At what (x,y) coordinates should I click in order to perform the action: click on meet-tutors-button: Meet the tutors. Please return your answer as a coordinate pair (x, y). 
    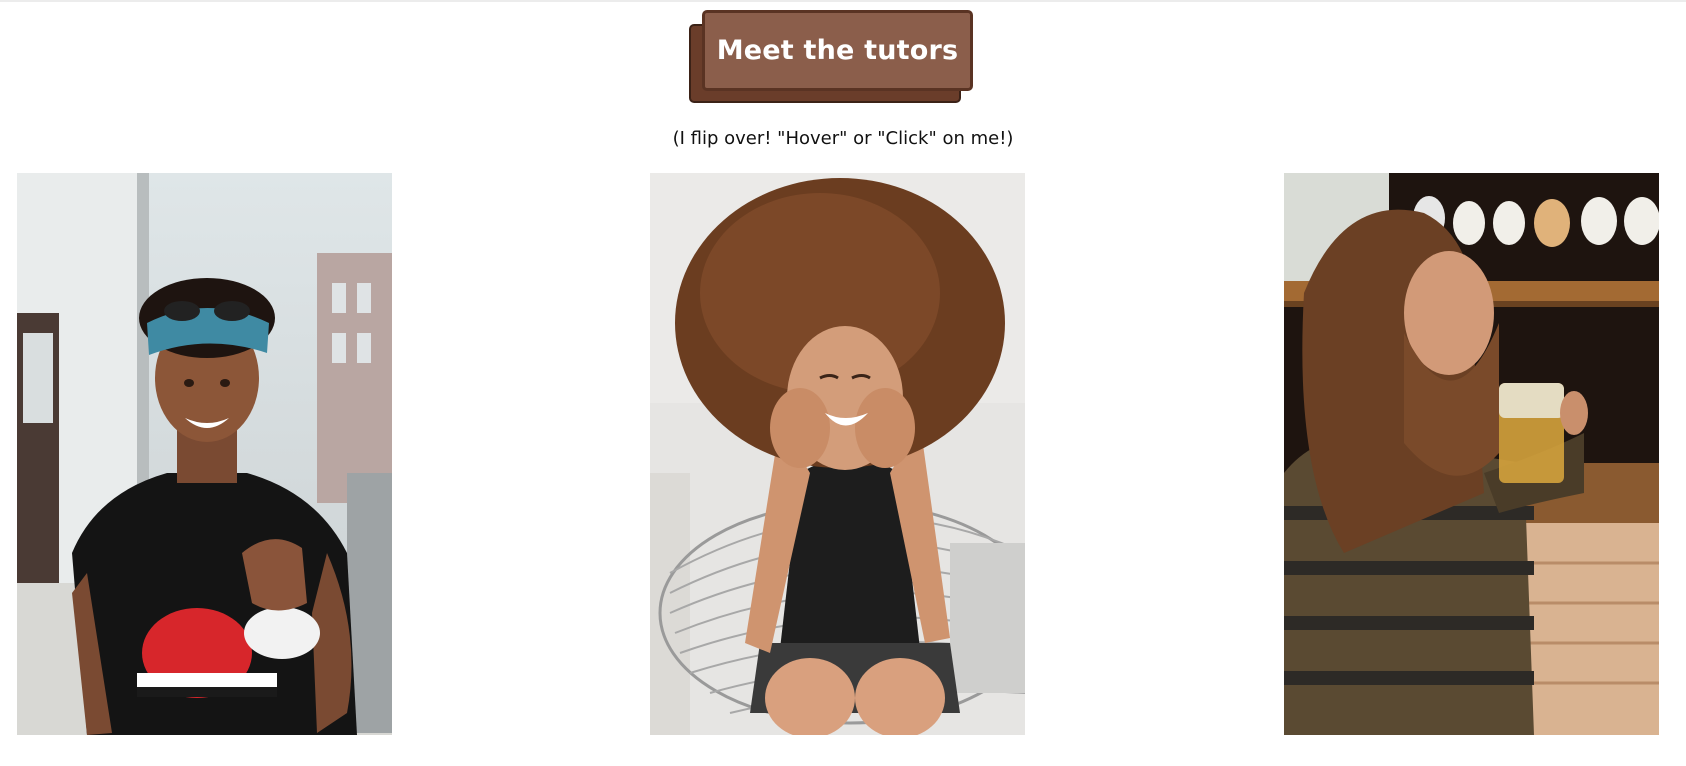
    Looking at the image, I should click on (837, 50).